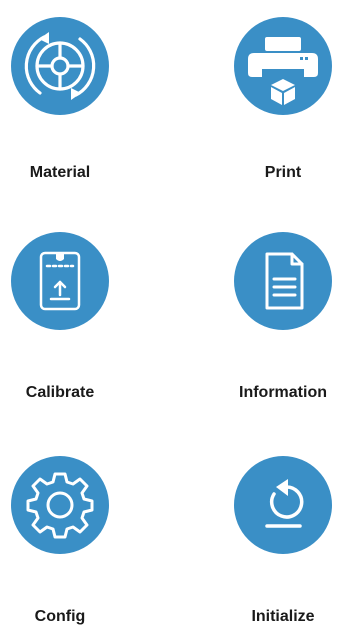  Describe the element at coordinates (60, 392) in the screenshot. I see `calibrate-label: Calibrate` at that location.